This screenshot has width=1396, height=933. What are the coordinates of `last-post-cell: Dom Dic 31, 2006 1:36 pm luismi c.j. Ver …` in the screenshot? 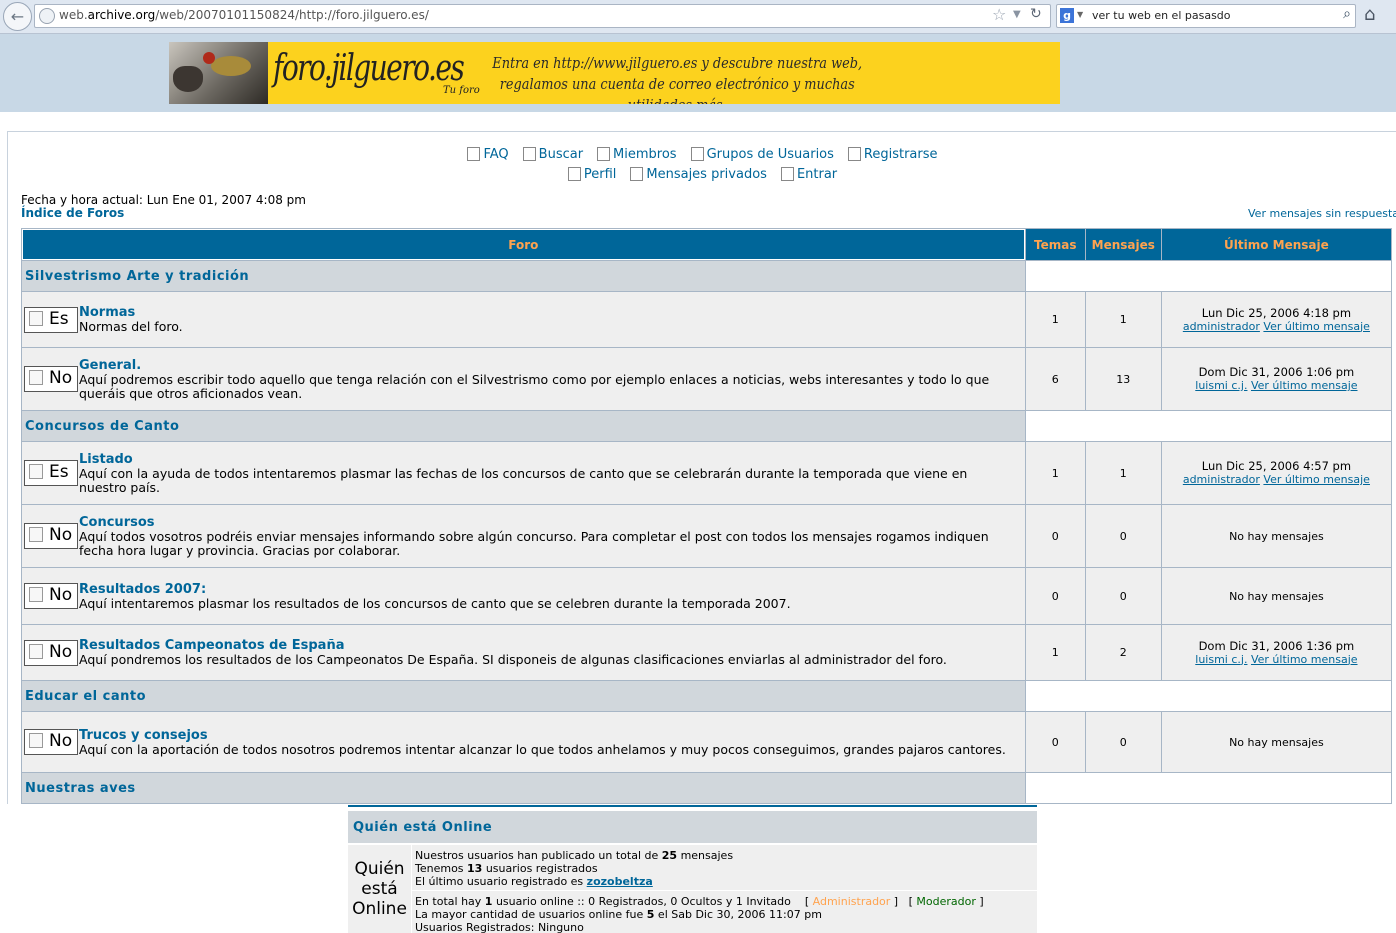 It's located at (1276, 652).